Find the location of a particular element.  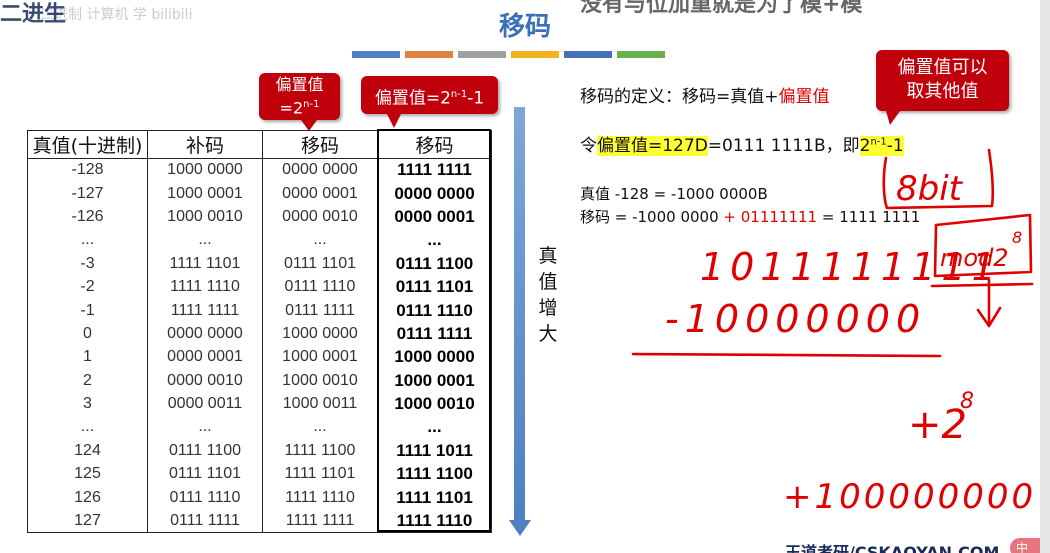

window-right-edge is located at coordinates (1045, 276).